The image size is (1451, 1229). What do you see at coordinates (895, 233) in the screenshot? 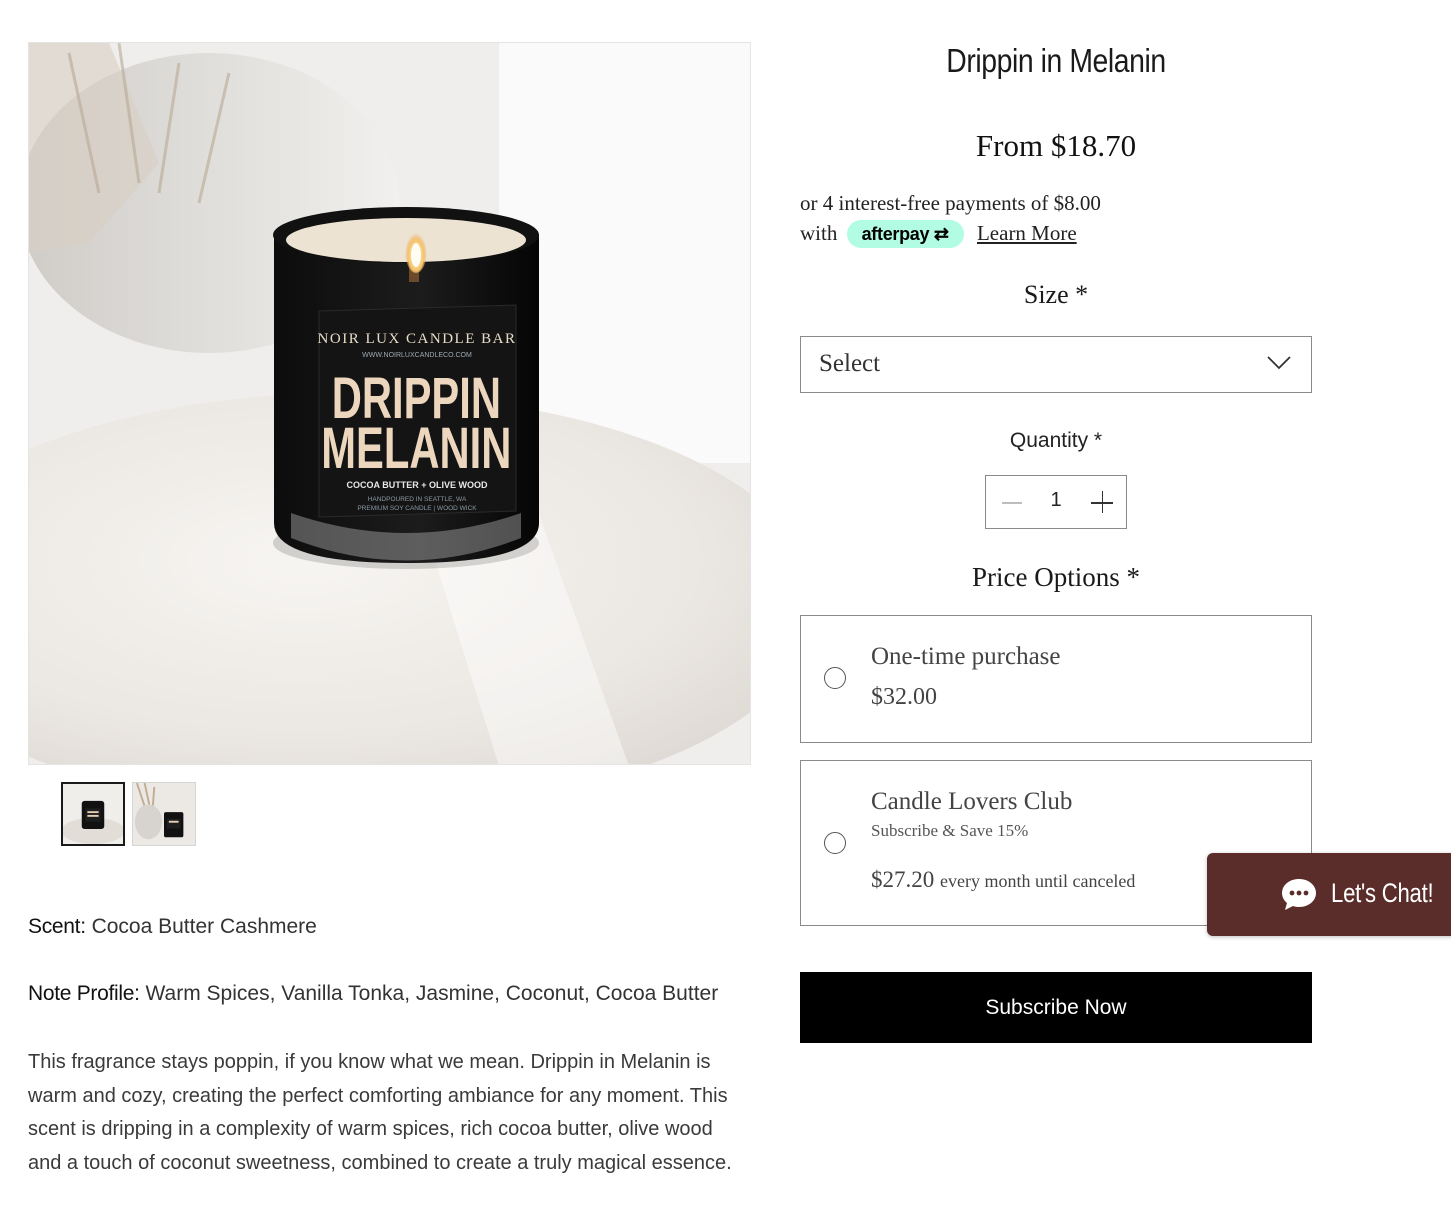
I see `afterpay-badge-text: afterpay` at bounding box center [895, 233].